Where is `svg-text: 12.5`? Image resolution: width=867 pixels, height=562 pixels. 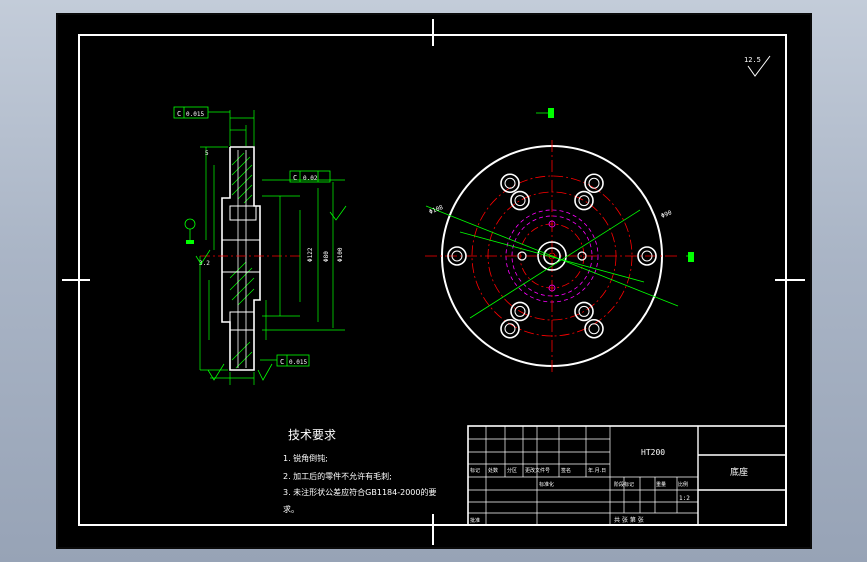
svg-text: 12.5 is located at coordinates (752, 60).